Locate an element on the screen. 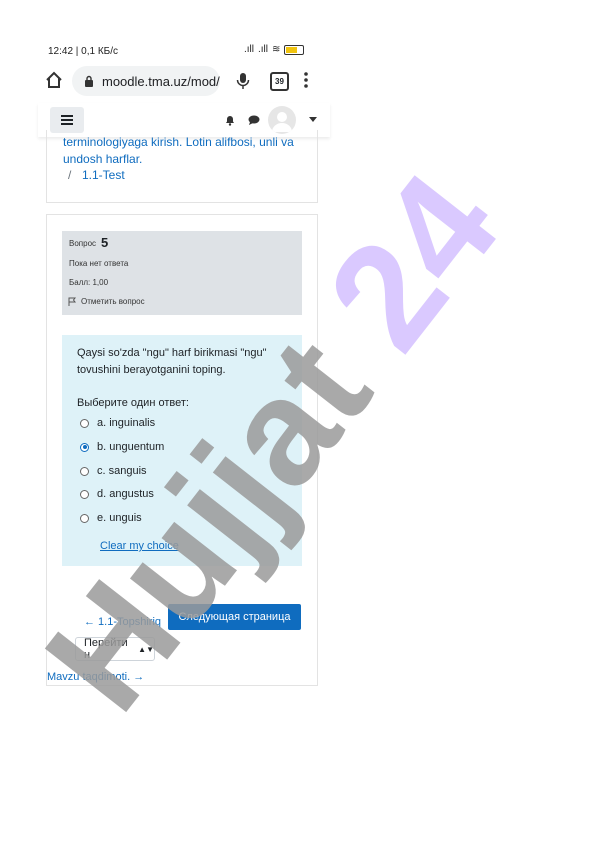 The width and height of the screenshot is (596, 842). answer-option-c: c. sanguis is located at coordinates (113, 471).